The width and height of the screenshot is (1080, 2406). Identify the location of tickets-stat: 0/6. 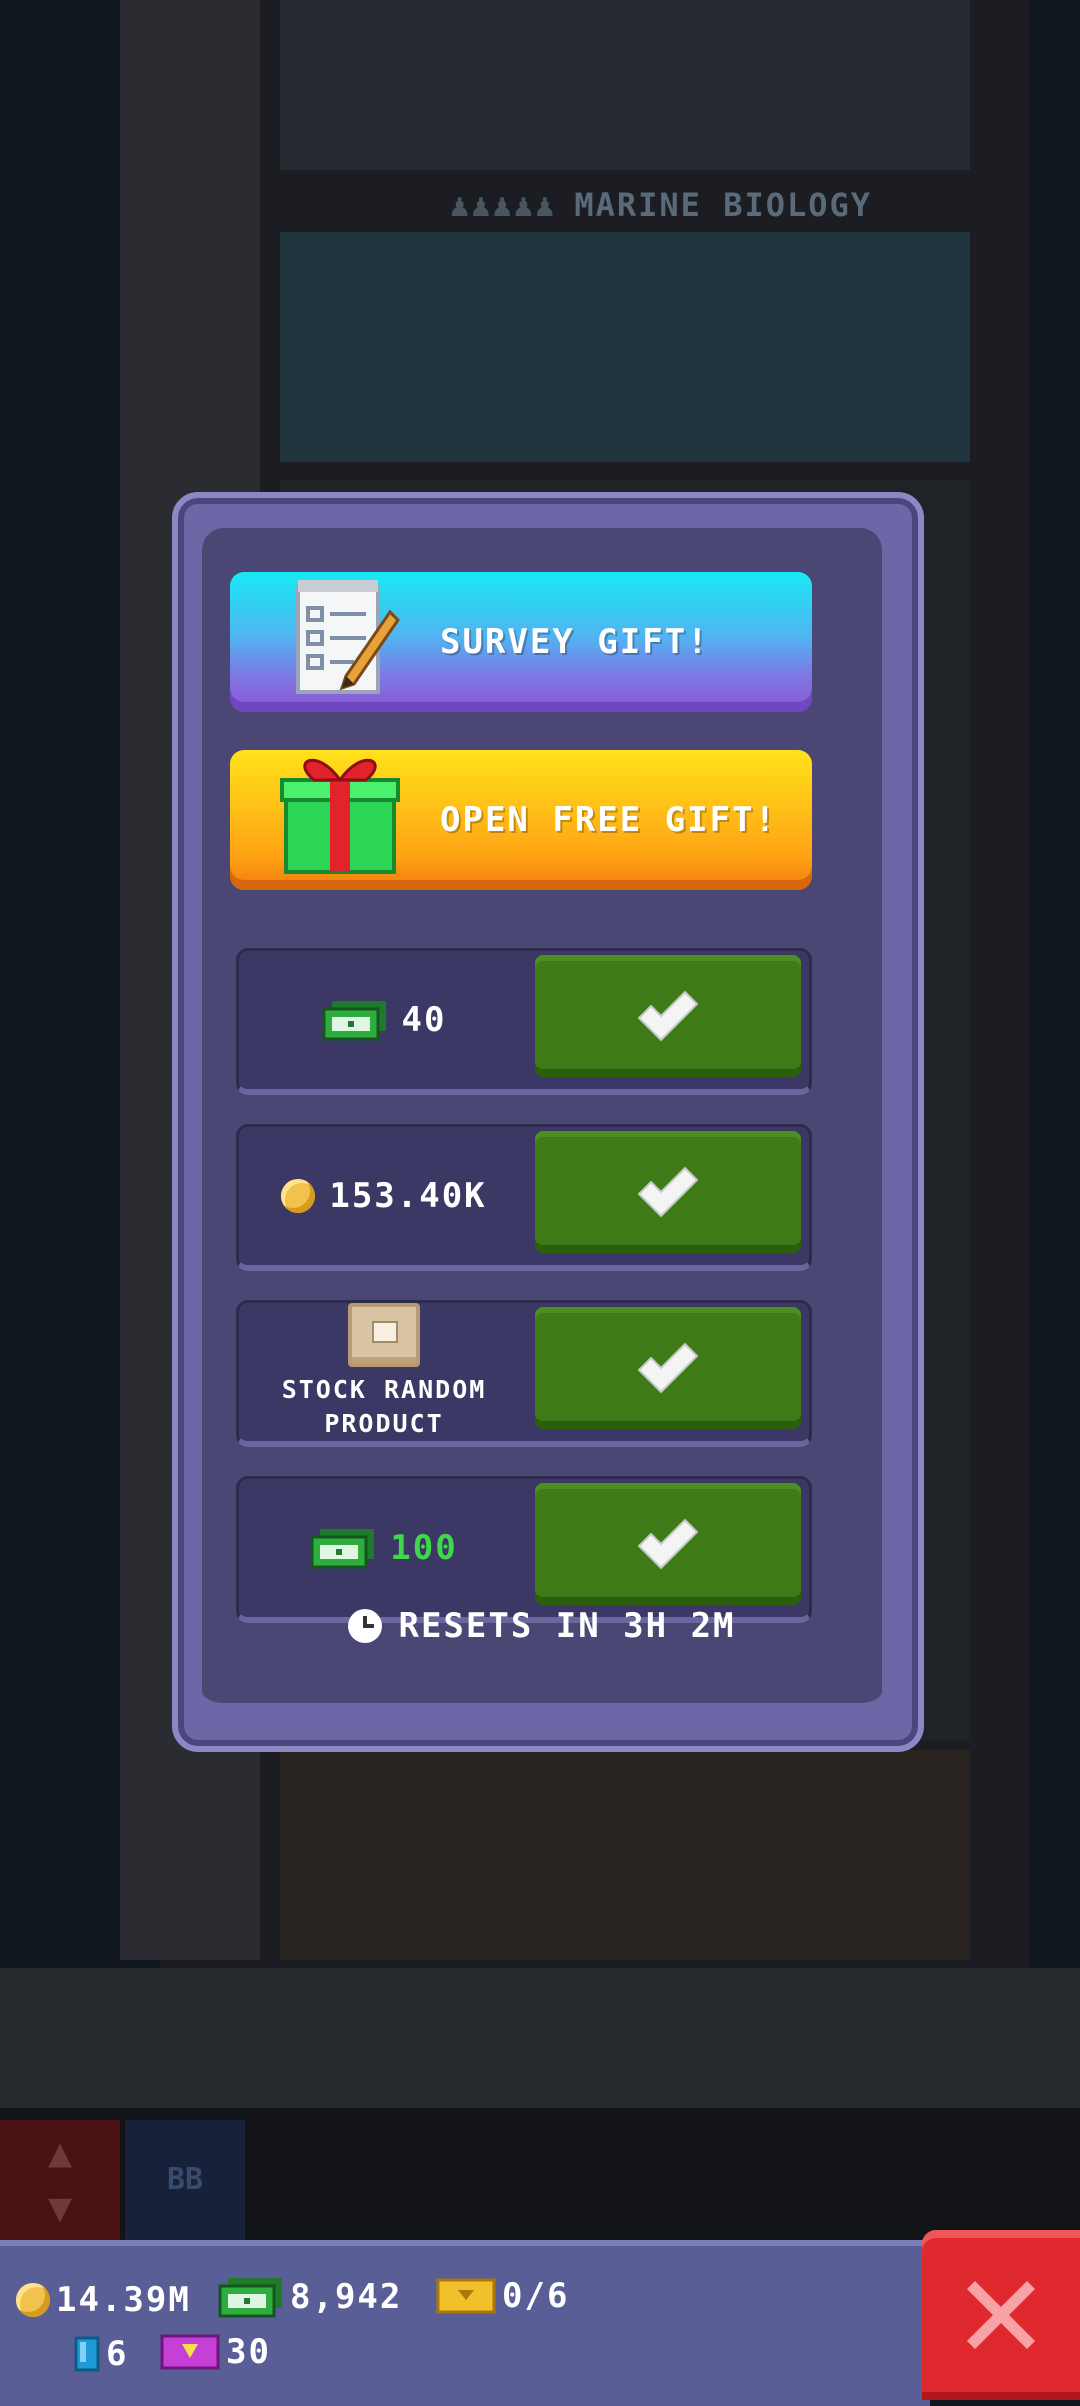
(502, 2296).